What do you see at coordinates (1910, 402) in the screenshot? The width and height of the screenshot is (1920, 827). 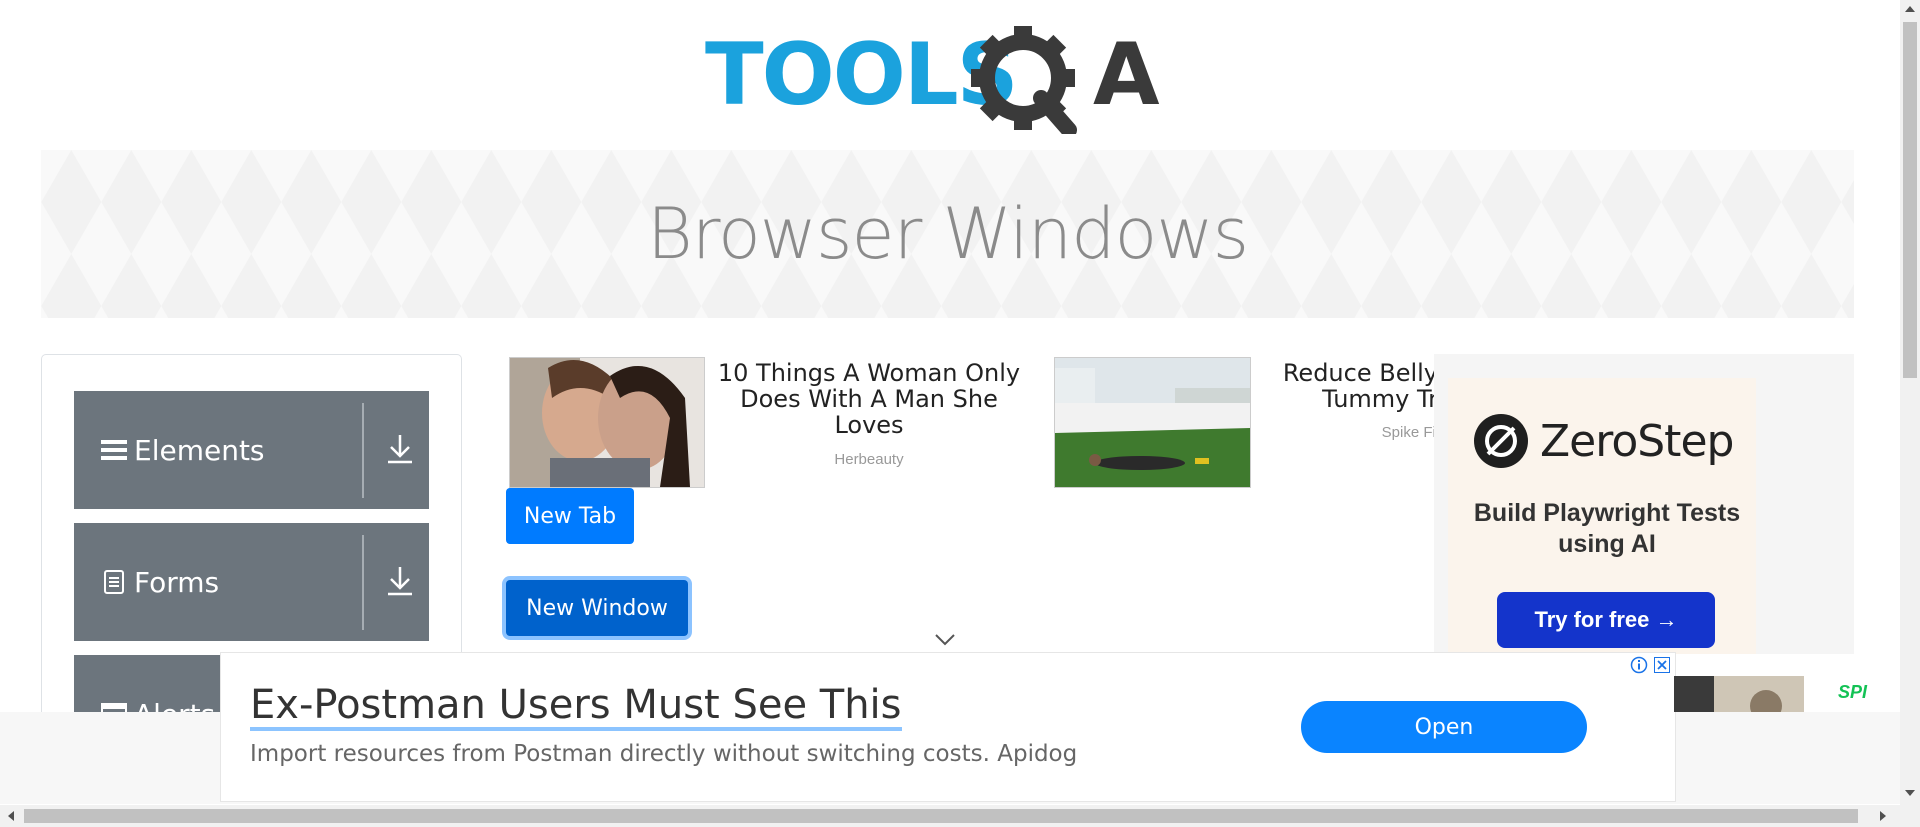 I see `vertical-scrollbar` at bounding box center [1910, 402].